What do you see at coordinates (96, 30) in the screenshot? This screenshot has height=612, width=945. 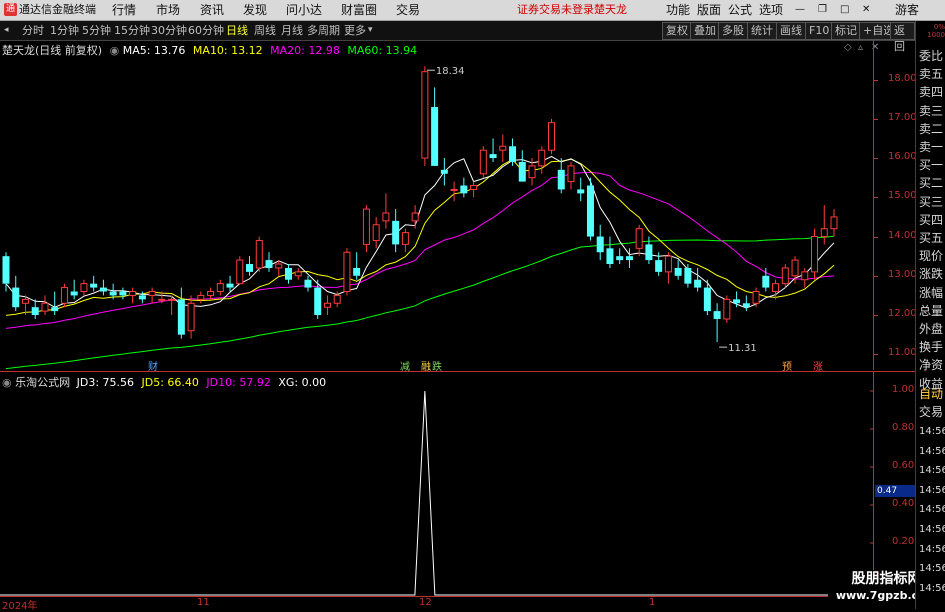 I see `period-tab: 5分钟` at bounding box center [96, 30].